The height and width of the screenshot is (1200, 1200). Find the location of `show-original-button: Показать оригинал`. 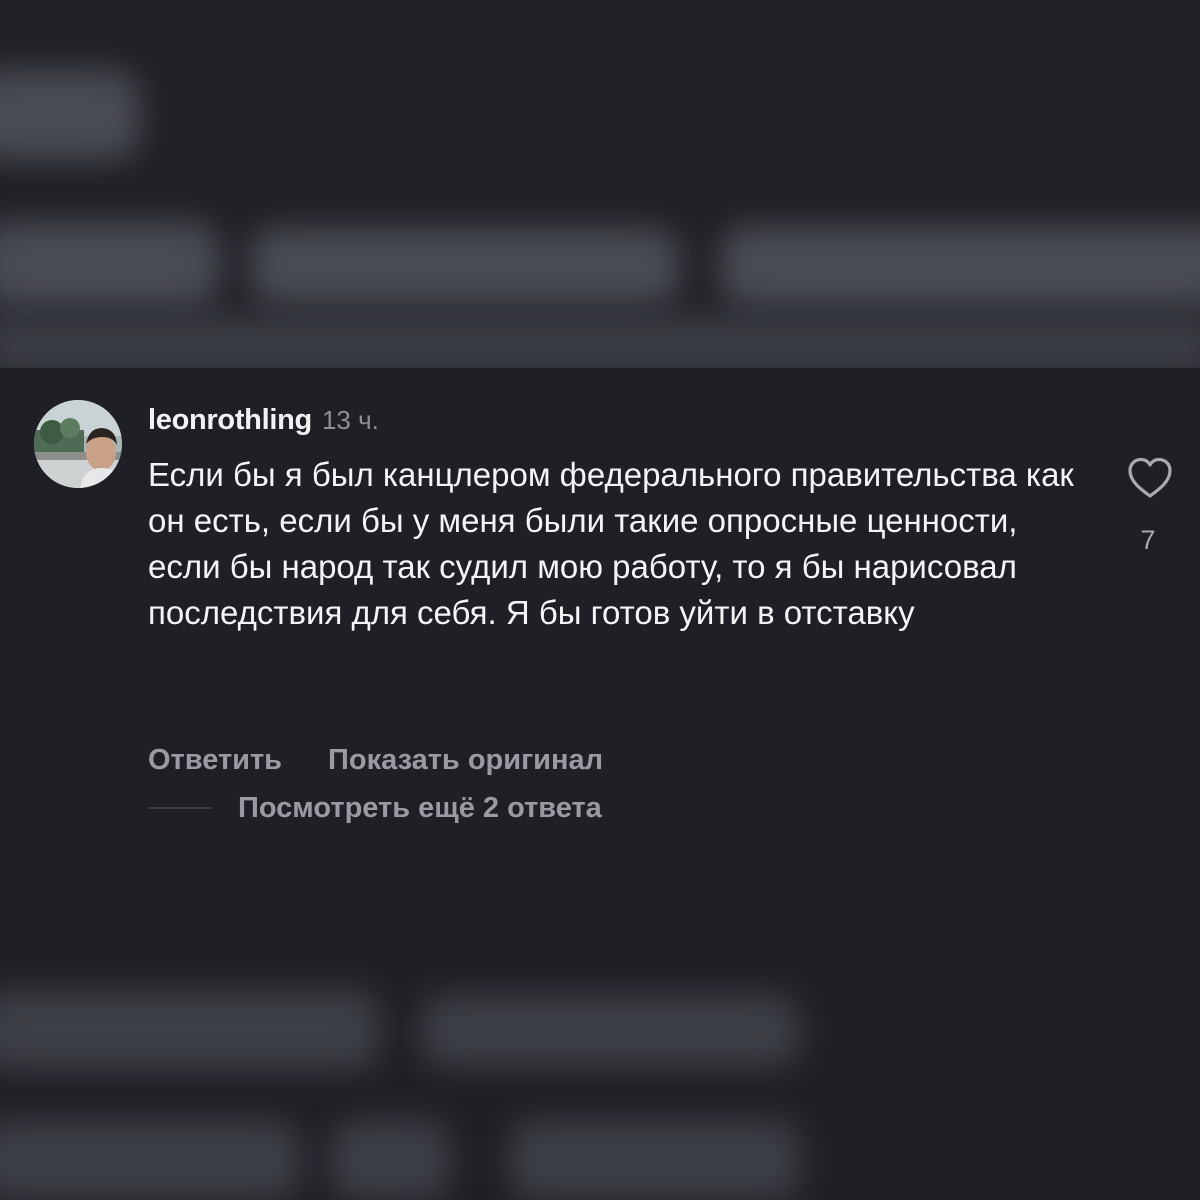

show-original-button: Показать оригинал is located at coordinates (465, 760).